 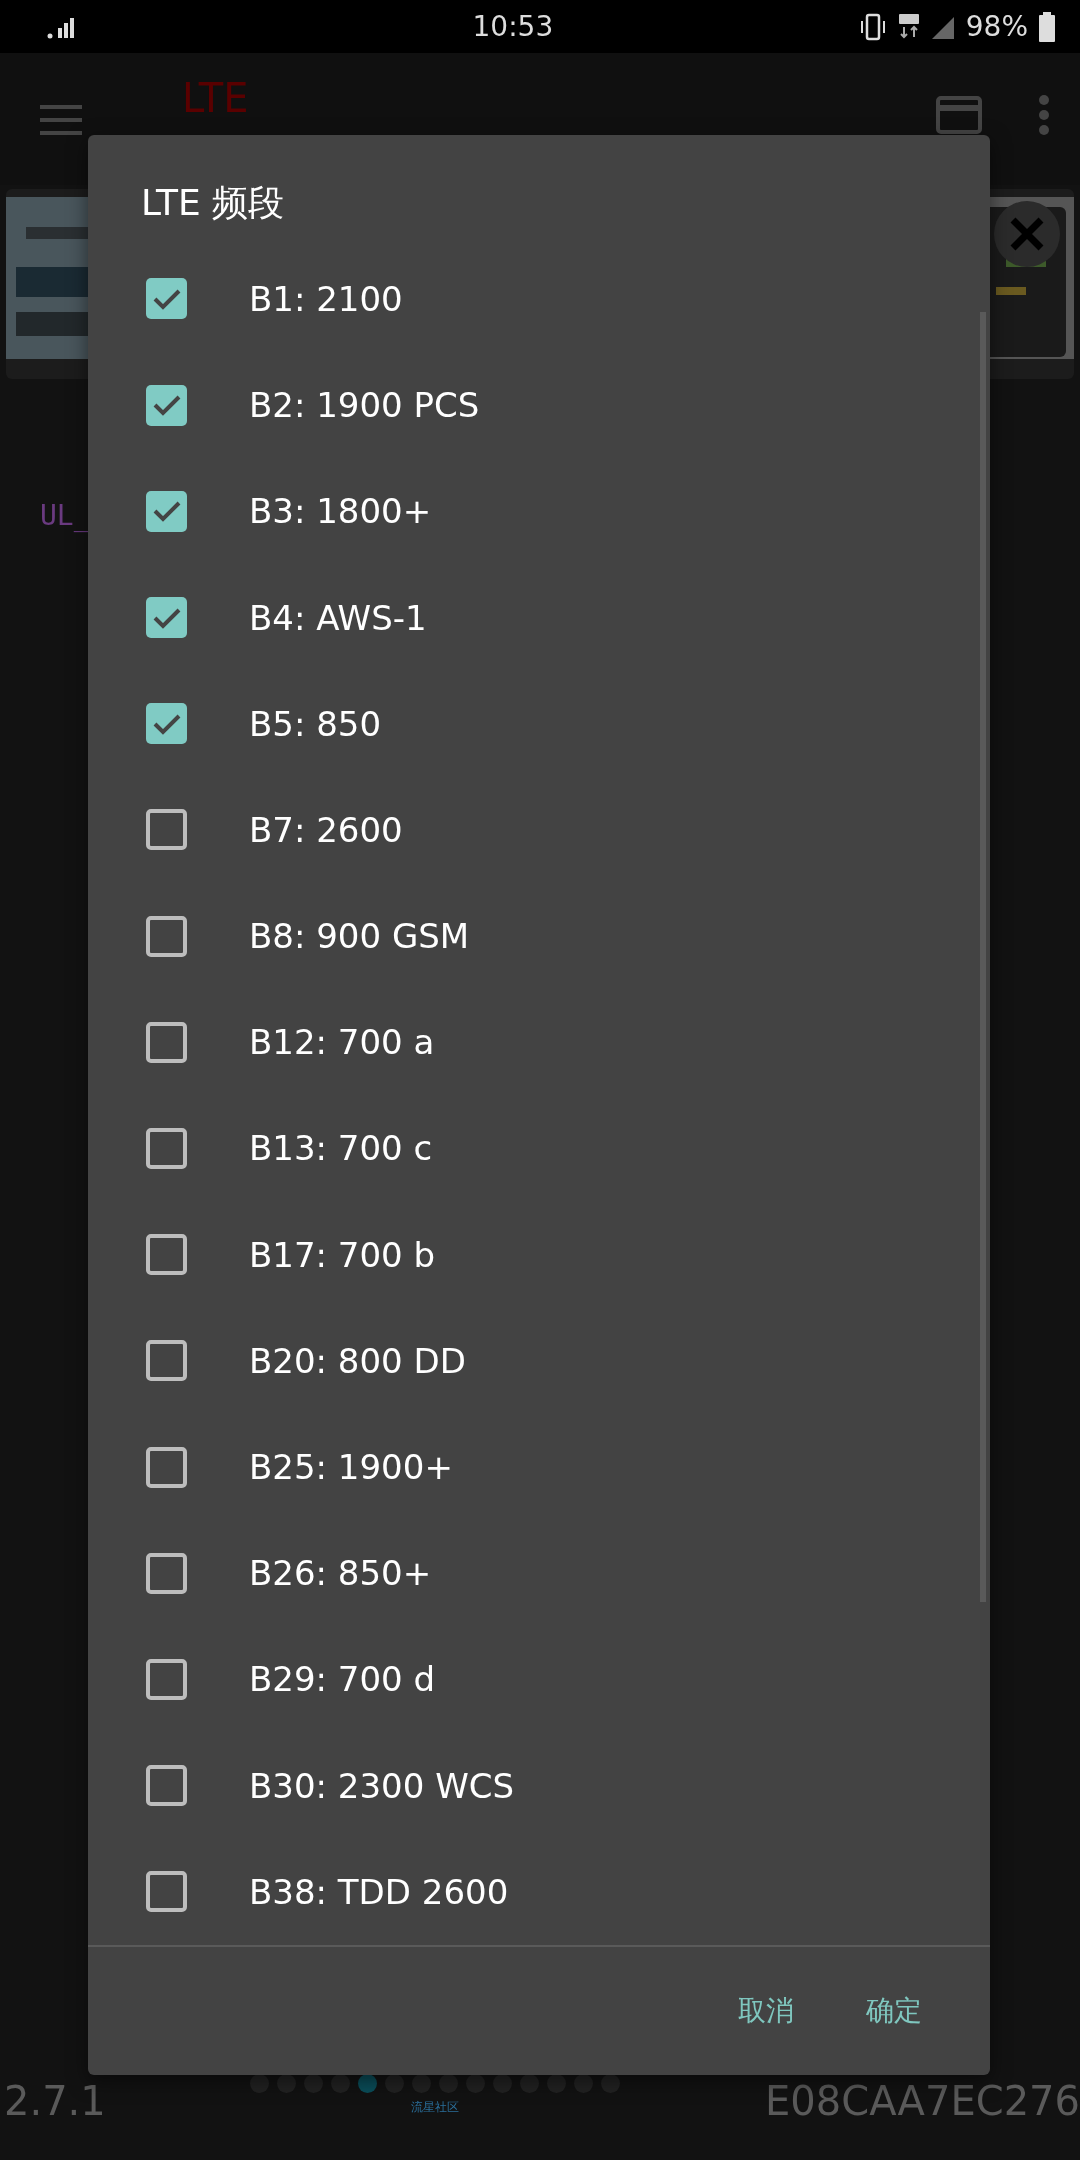 I want to click on band-label: B1: 2100, so click(x=326, y=299).